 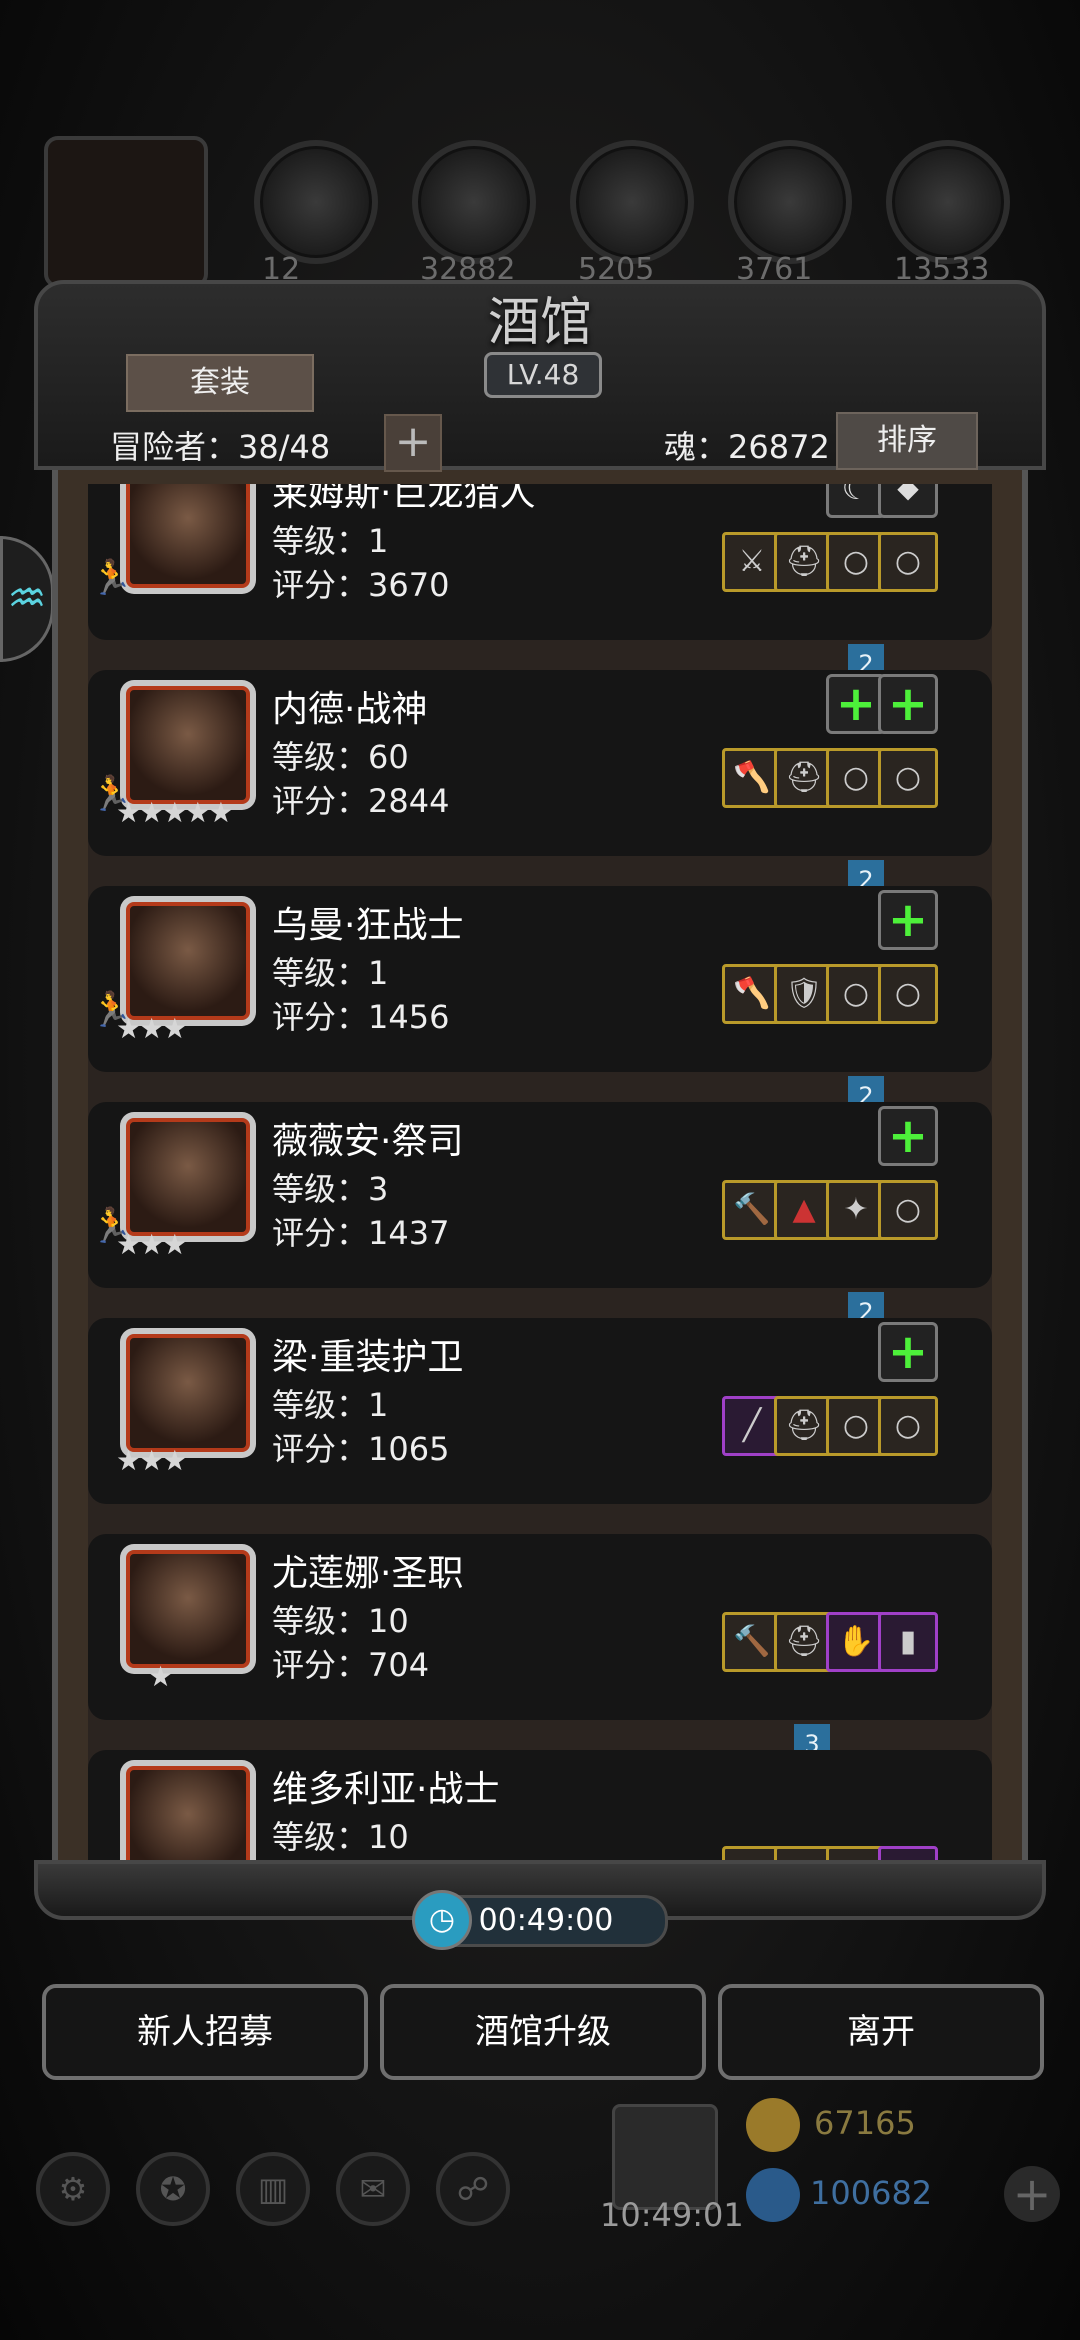 I want to click on hero-score: 评分：704, so click(x=351, y=1665).